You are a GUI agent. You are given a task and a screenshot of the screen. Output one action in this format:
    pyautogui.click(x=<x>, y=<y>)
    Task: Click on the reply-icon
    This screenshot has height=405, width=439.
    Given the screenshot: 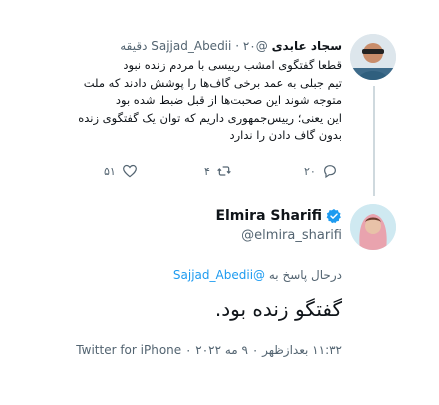 What is the action you would take?
    pyautogui.click(x=329, y=172)
    